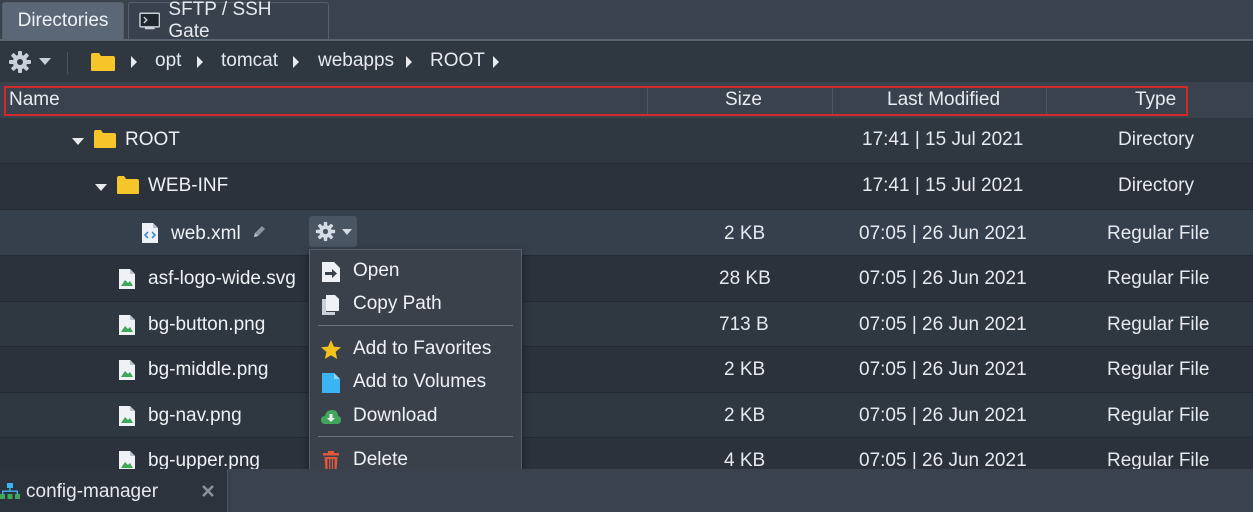 The image size is (1253, 512). Describe the element at coordinates (259, 232) in the screenshot. I see `pencil-icon` at that location.